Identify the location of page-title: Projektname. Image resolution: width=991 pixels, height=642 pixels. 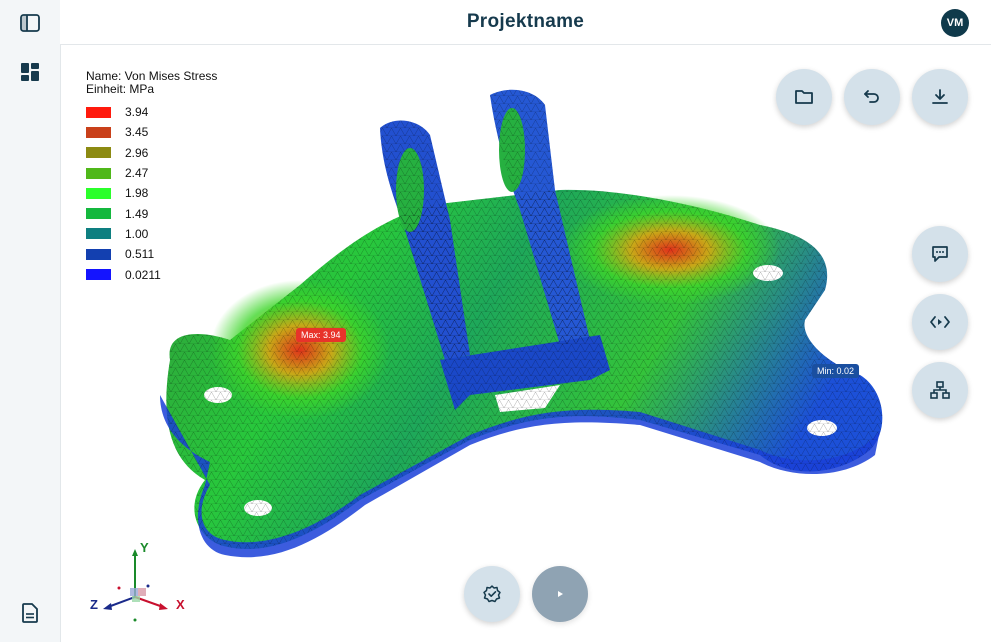
(525, 21).